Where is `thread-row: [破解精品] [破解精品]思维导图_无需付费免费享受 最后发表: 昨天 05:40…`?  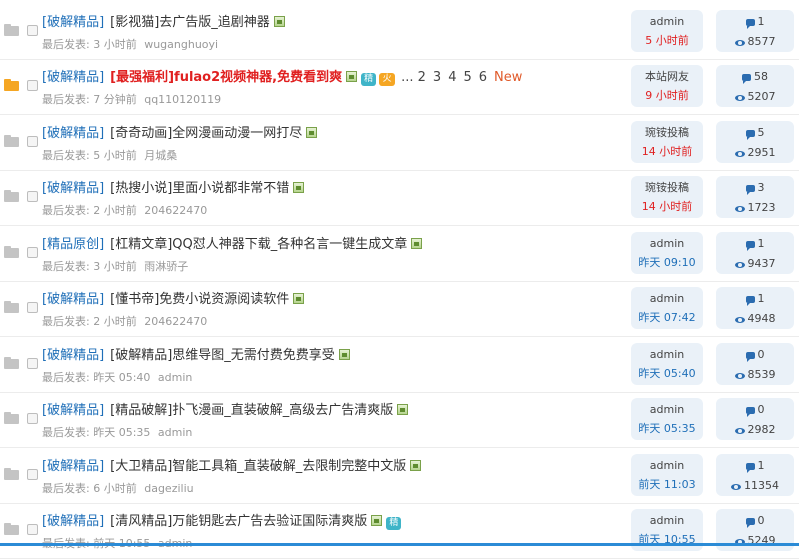
thread-row: [破解精品] [破解精品]思维导图_无需付费免费享受 最后发表: 昨天 05:40… is located at coordinates (399, 365).